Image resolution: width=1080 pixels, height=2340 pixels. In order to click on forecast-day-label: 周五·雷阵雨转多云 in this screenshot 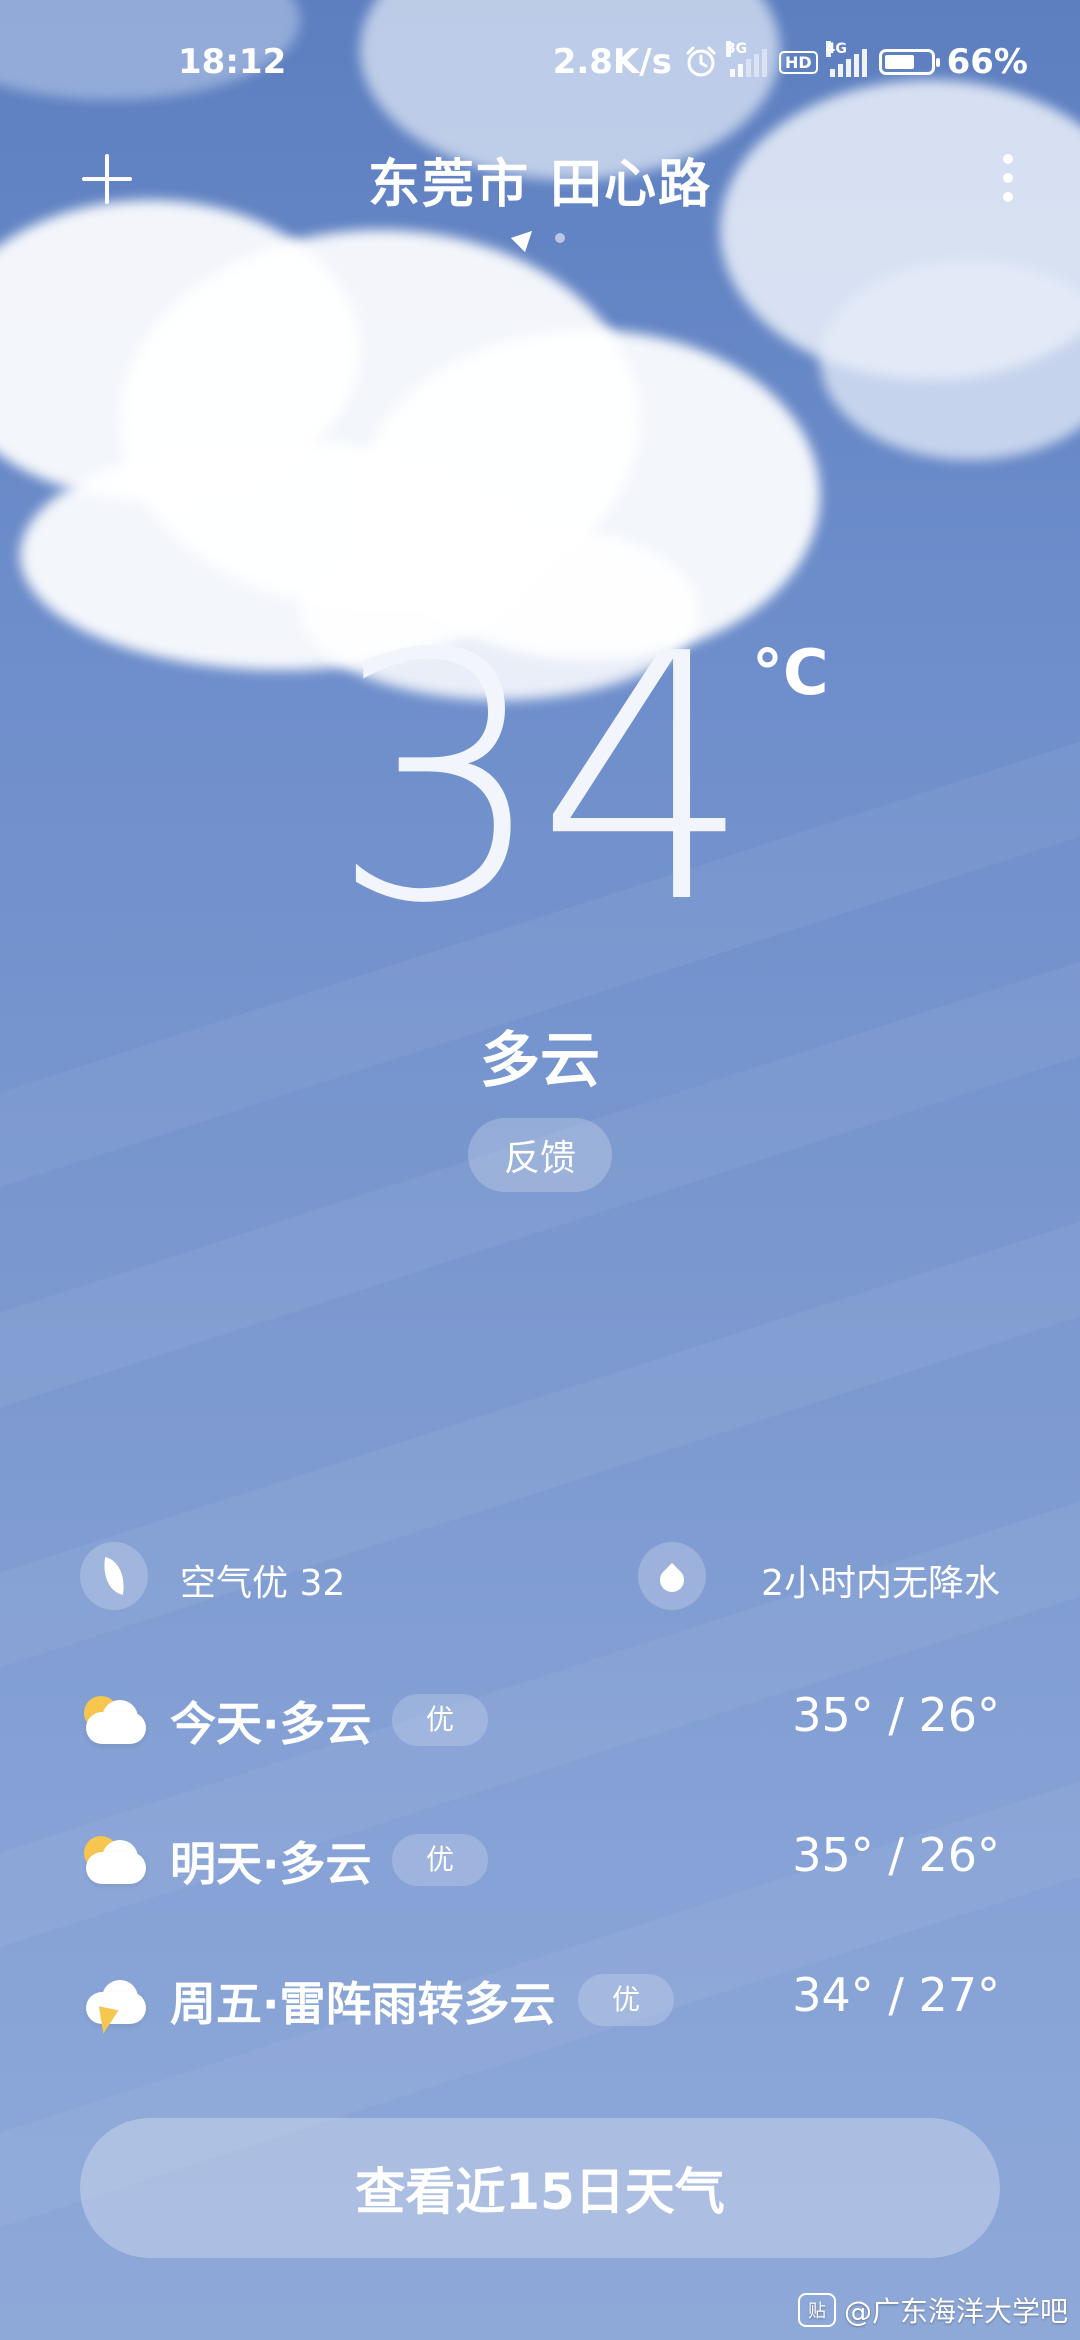, I will do `click(363, 2004)`.